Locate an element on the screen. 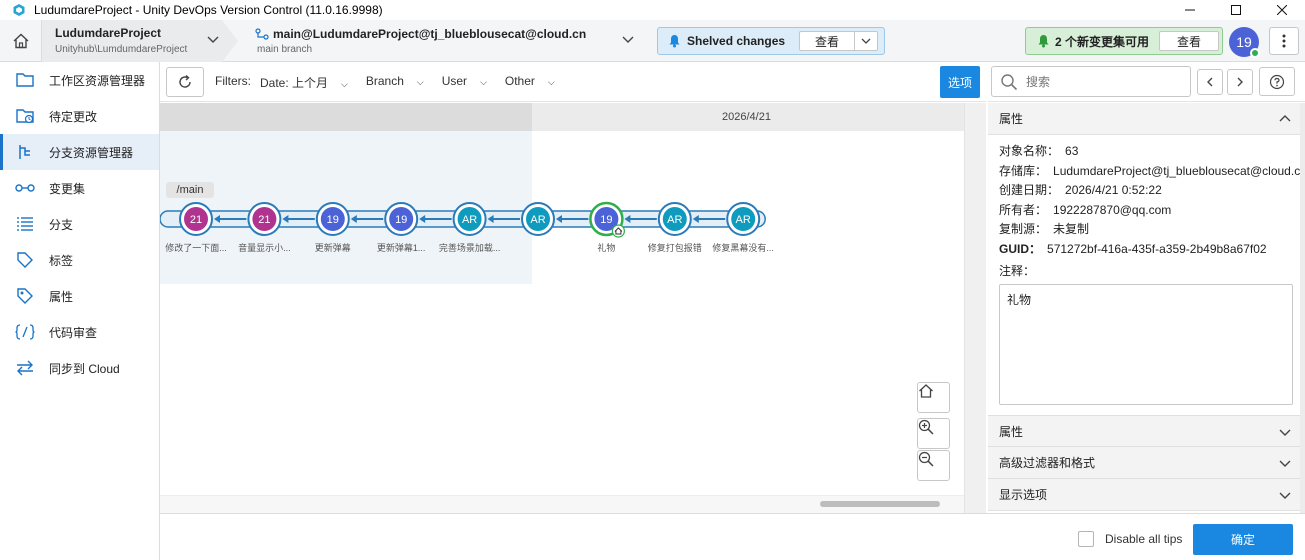  changeset-label: 更新弹幕 is located at coordinates (332, 248).